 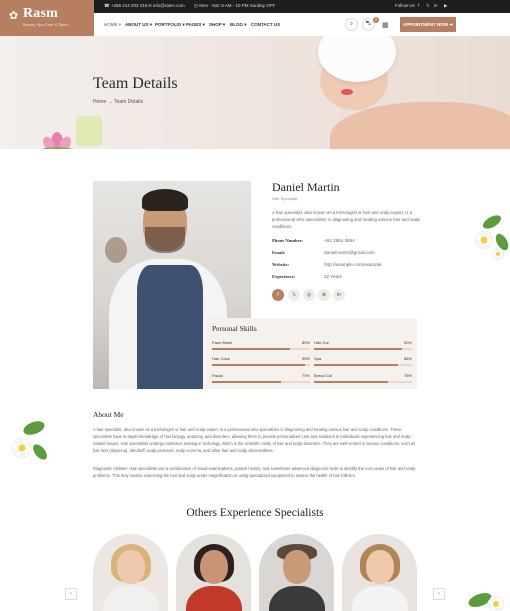 I want to click on linkedin-icon: in, so click(x=436, y=5).